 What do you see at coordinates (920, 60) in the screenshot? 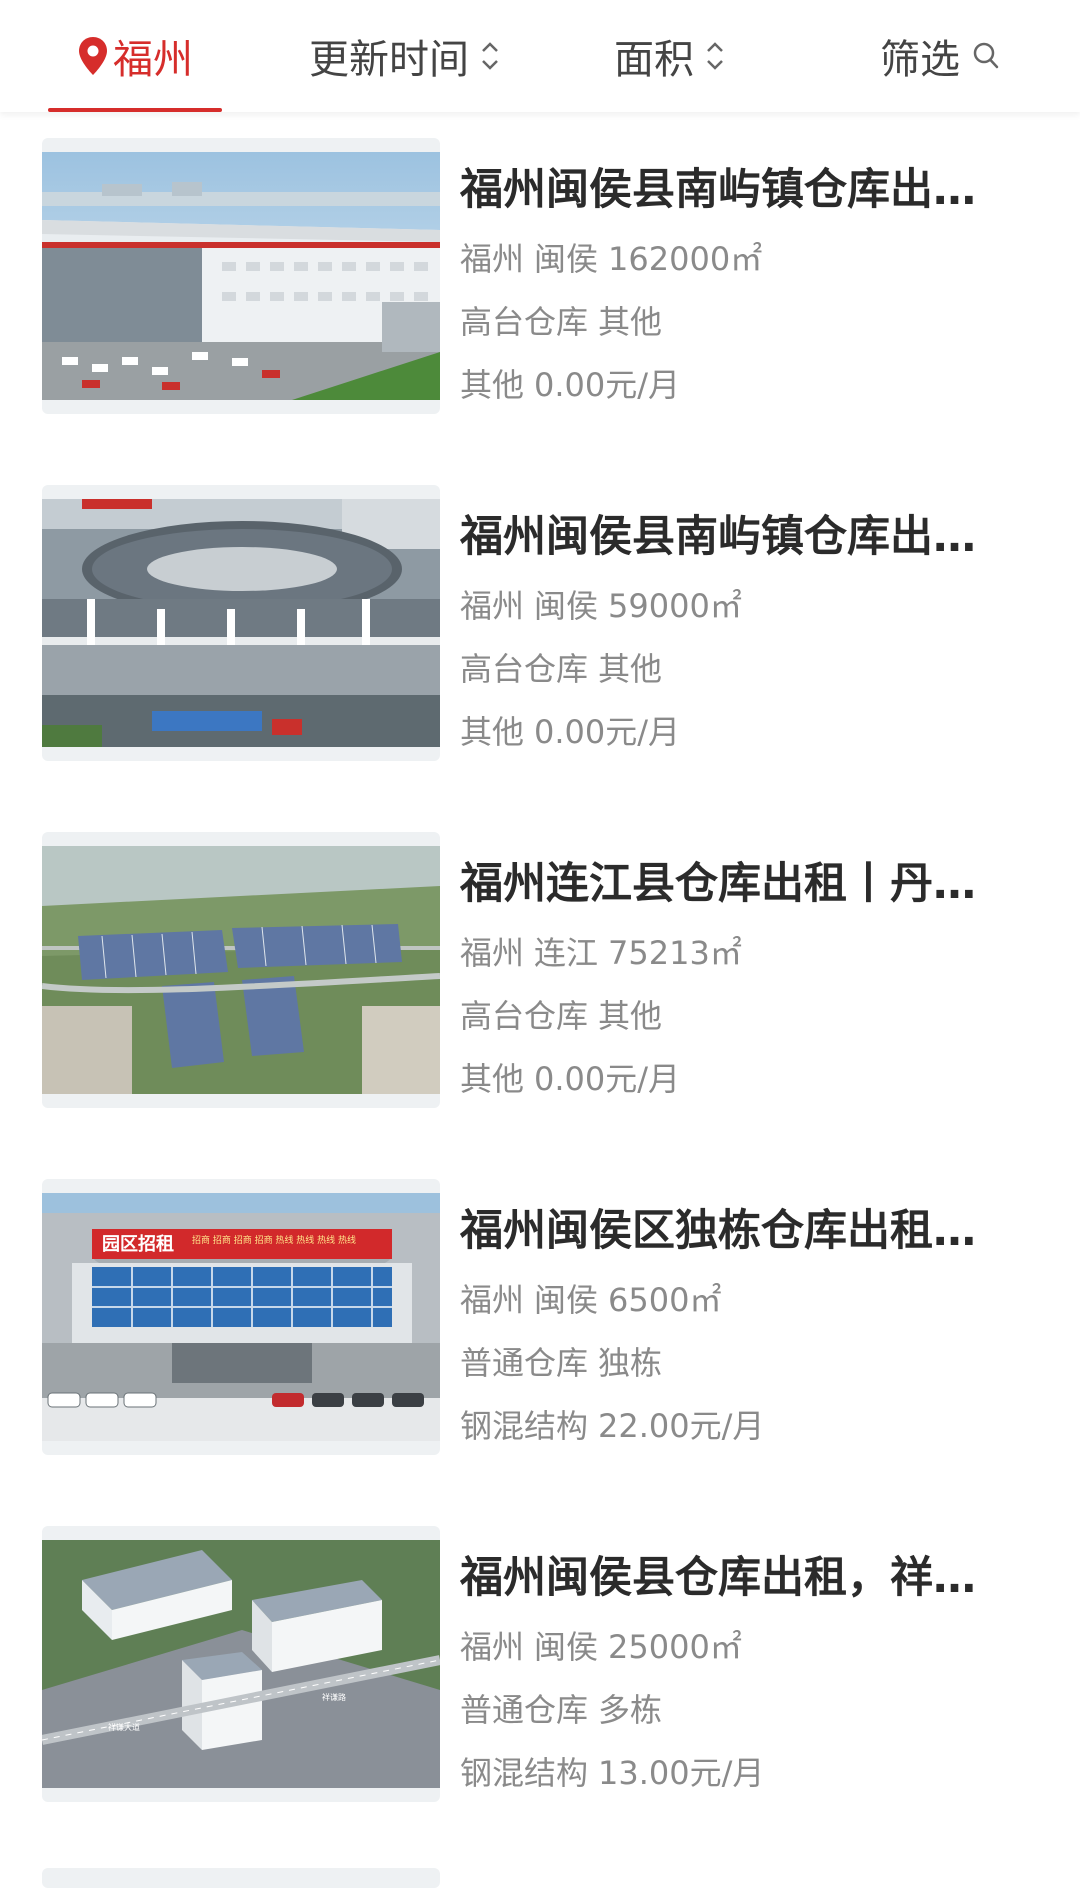
I see `tab-filter-label: 筛选` at bounding box center [920, 60].